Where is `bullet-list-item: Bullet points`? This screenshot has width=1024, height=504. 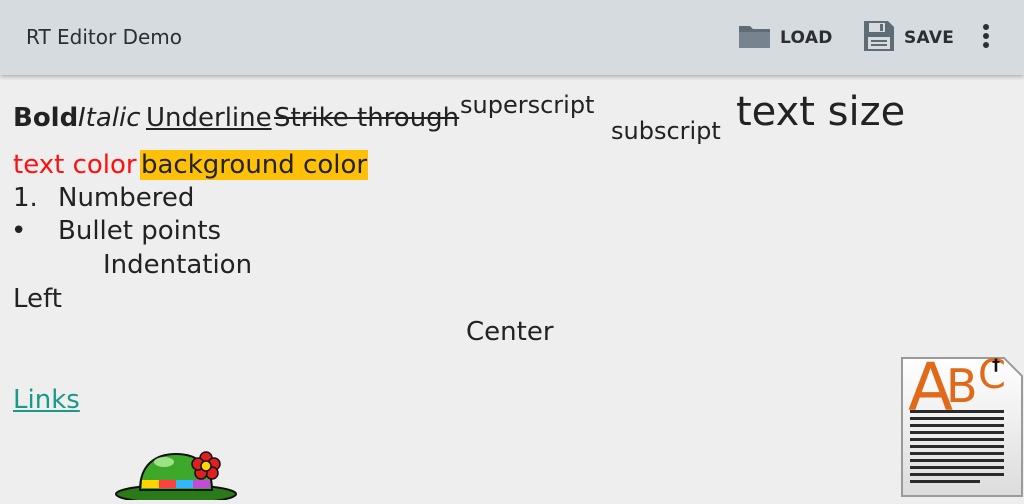
bullet-list-item: Bullet points is located at coordinates (140, 231).